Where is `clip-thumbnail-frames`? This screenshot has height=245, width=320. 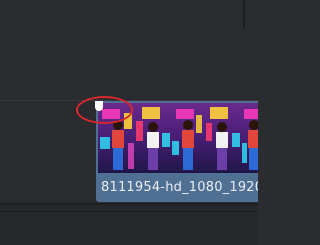
clip-thumbnail-frames is located at coordinates (178, 138).